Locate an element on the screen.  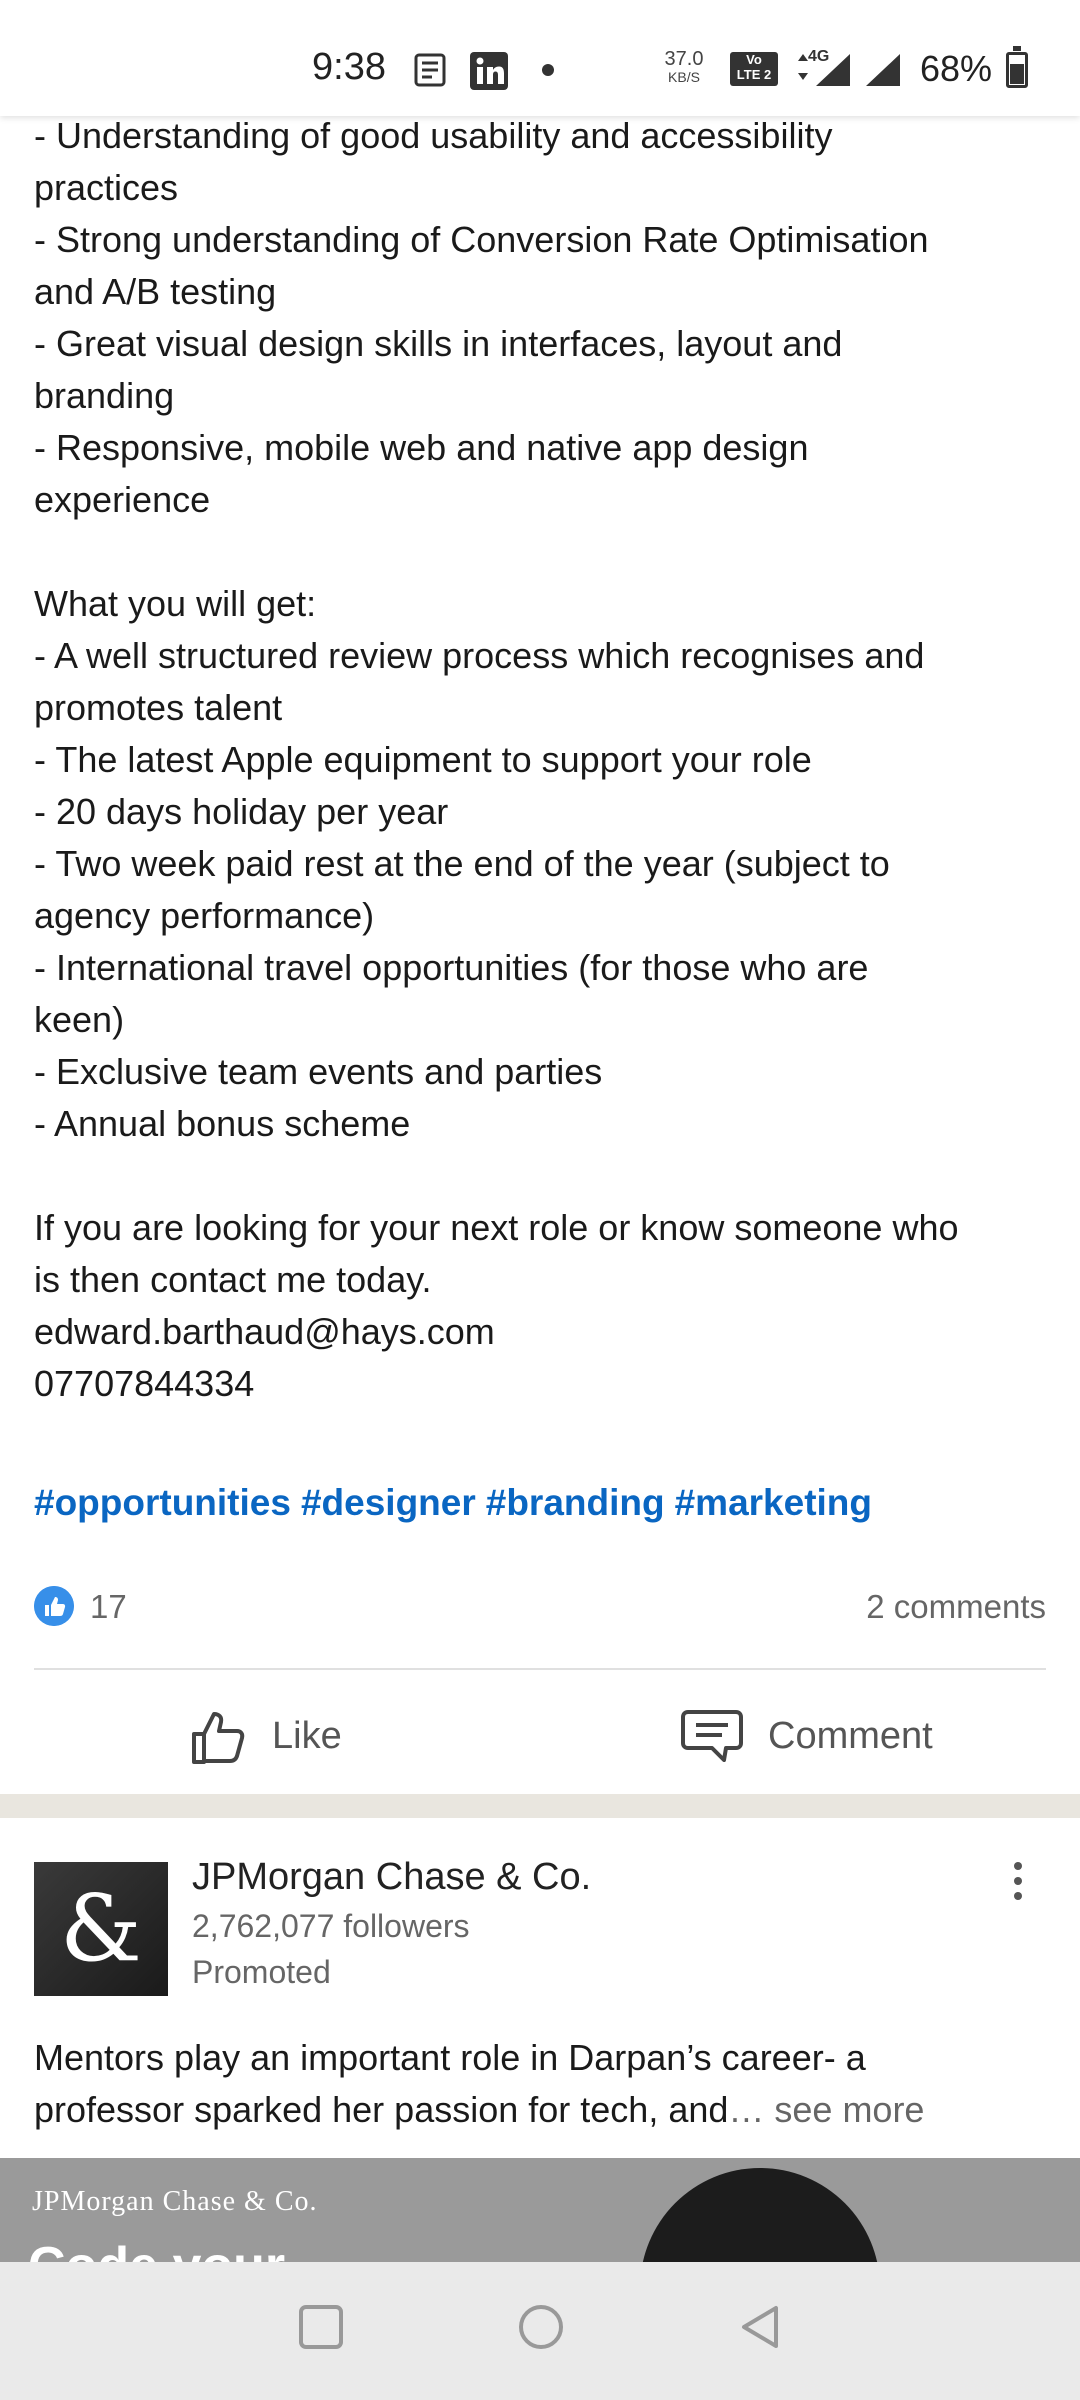
ad-brand: JPMorgan Chase & Co. is located at coordinates (175, 2201).